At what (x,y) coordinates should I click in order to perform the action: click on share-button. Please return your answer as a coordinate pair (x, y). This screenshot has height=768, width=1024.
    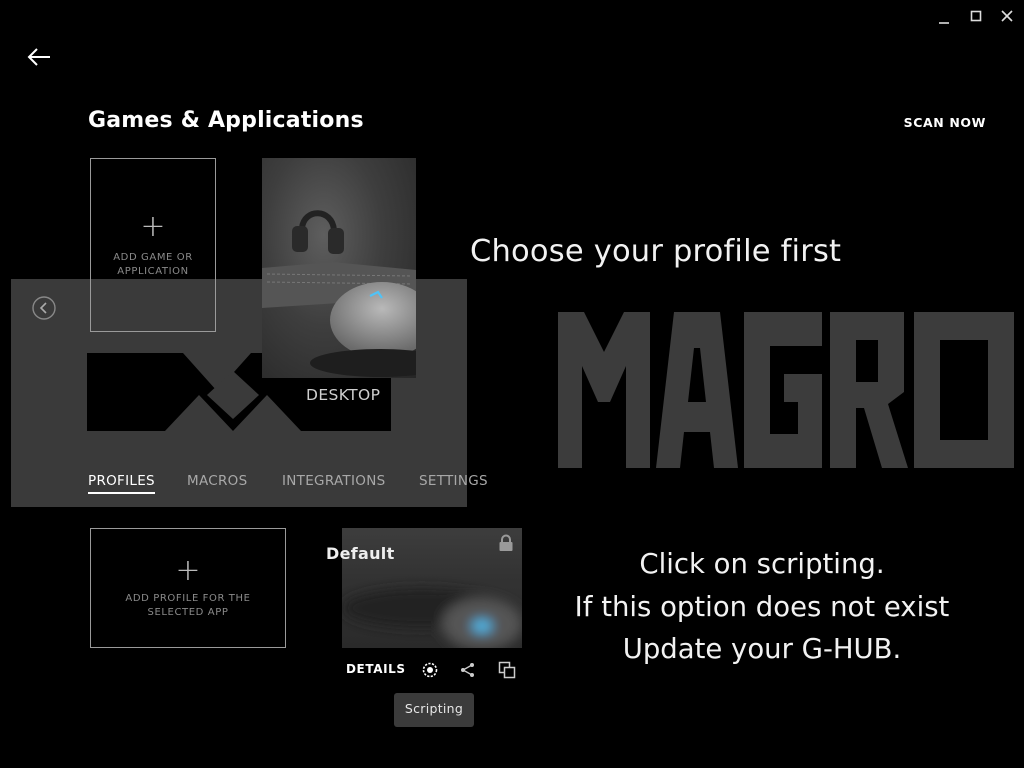
    Looking at the image, I should click on (468, 670).